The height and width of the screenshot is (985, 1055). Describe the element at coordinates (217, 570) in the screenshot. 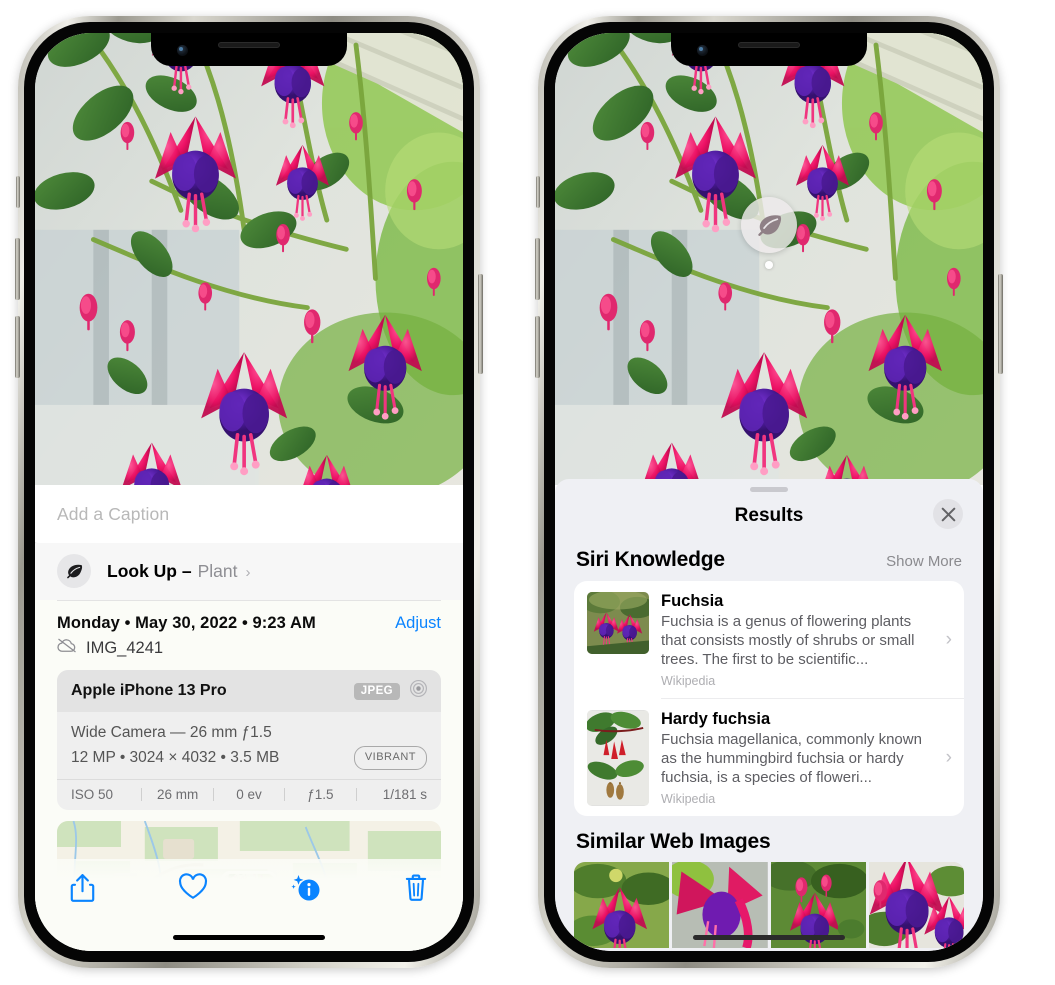

I see `look-up-kind: Plant` at that location.